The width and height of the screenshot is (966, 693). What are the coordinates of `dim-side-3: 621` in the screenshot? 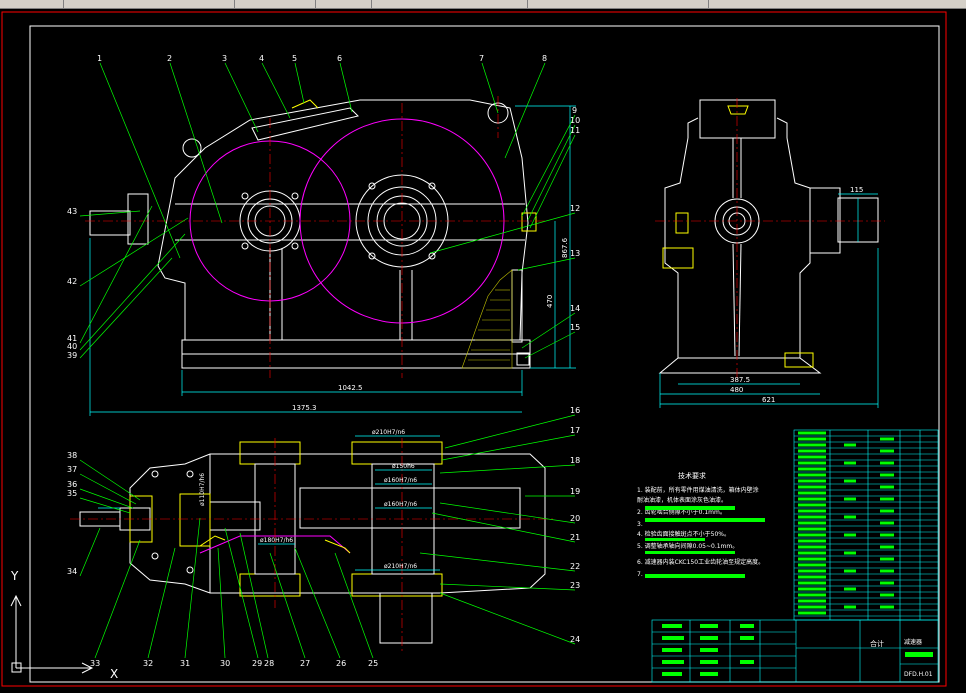 It's located at (768, 400).